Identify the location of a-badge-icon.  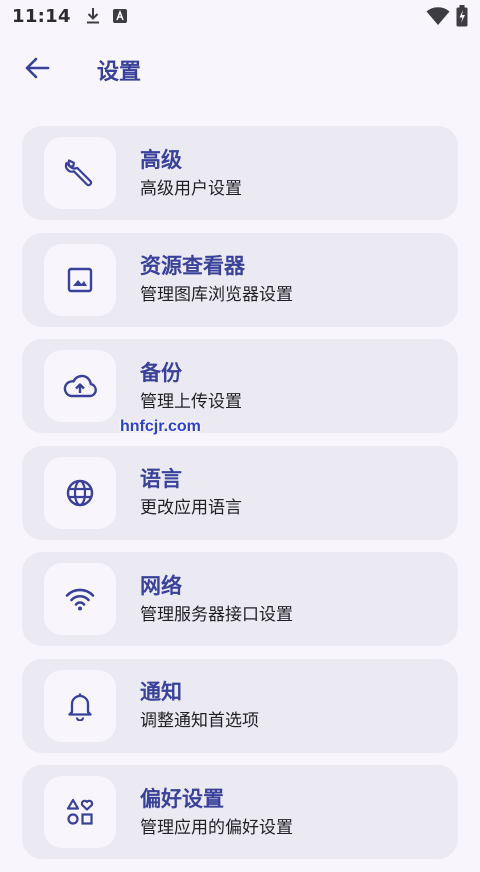
(119, 16).